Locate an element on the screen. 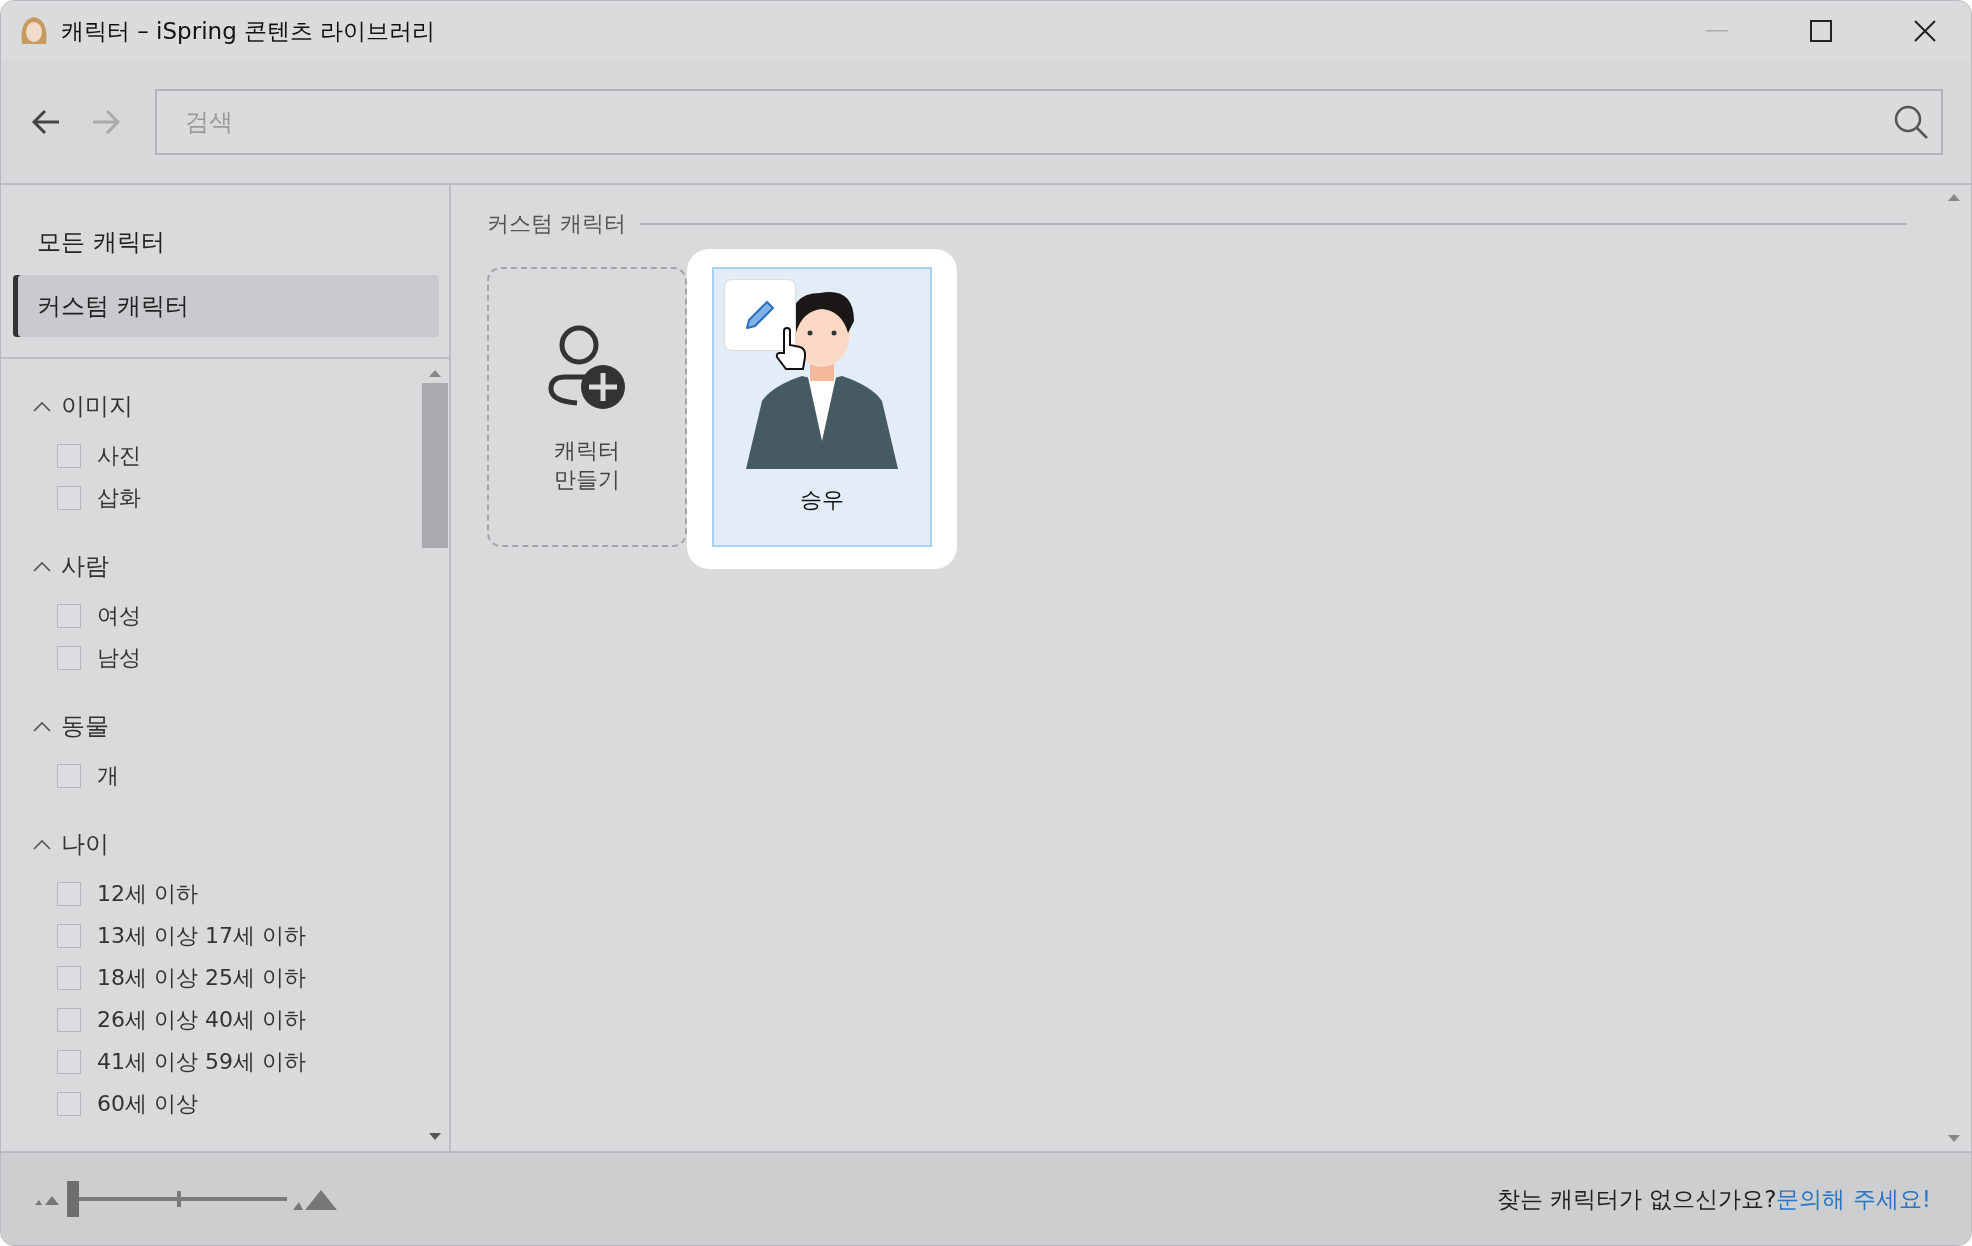 This screenshot has width=1972, height=1246. sidebar-item: 커스텀 캐릭터 is located at coordinates (226, 306).